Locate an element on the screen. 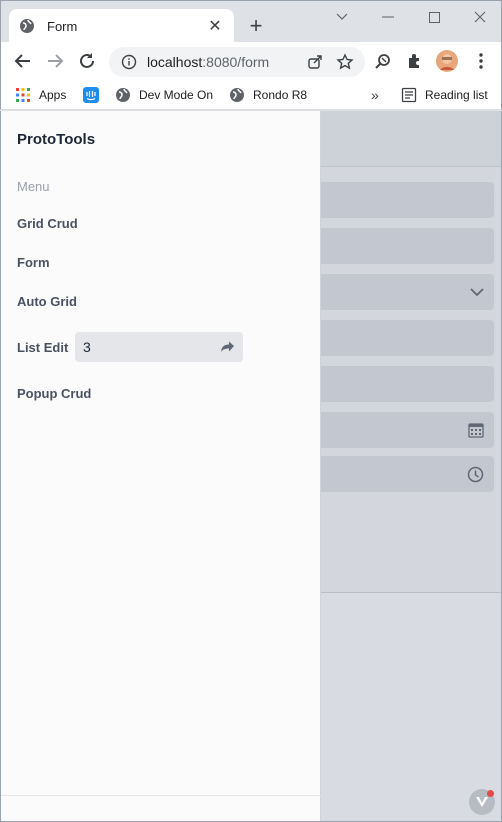  menu-item-grid-crud: Grid Crud is located at coordinates (47, 223).